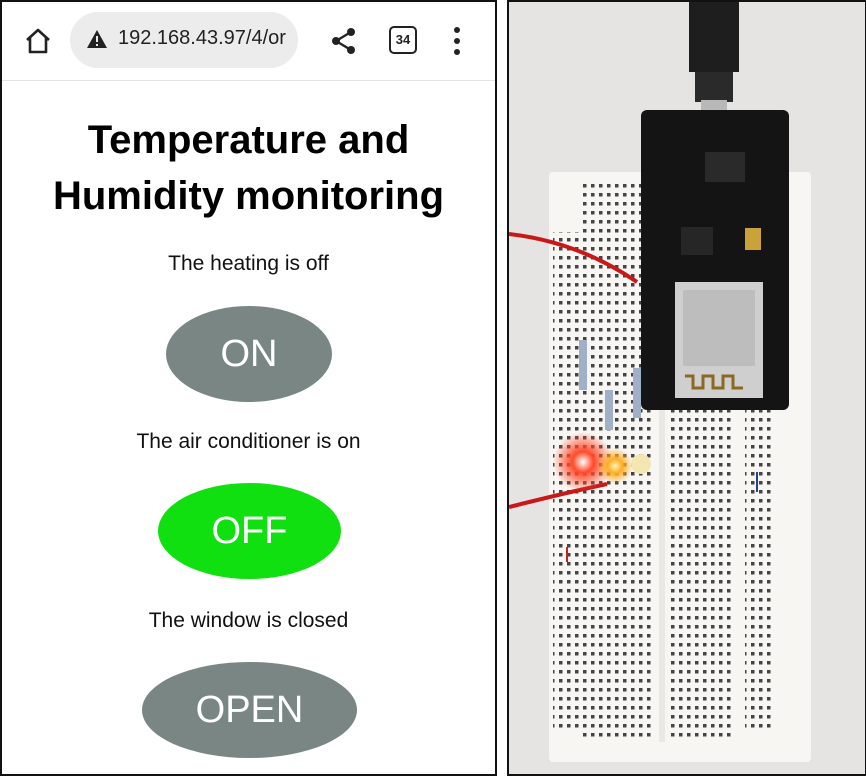 The image size is (866, 776). Describe the element at coordinates (457, 41) in the screenshot. I see `more-menu-icon` at that location.